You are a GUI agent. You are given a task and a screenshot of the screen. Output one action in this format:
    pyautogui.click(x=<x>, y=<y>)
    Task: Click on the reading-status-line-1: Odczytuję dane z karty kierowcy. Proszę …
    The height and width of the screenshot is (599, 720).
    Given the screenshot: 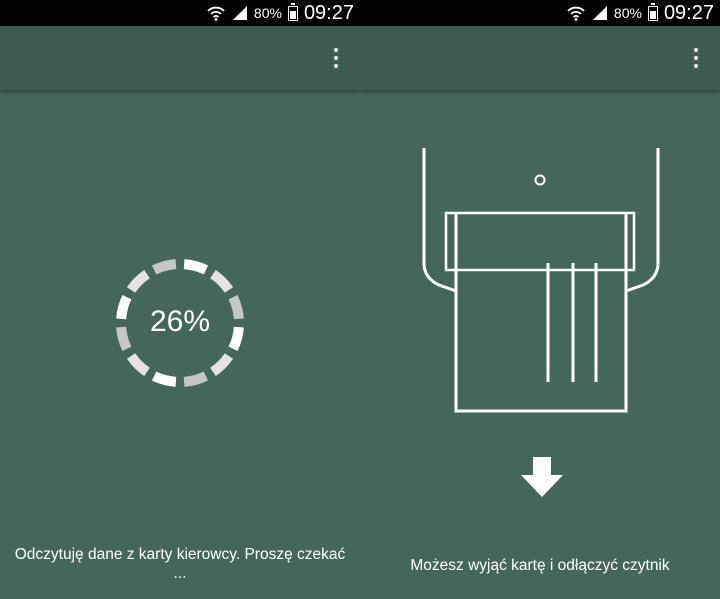 What is the action you would take?
    pyautogui.click(x=180, y=554)
    